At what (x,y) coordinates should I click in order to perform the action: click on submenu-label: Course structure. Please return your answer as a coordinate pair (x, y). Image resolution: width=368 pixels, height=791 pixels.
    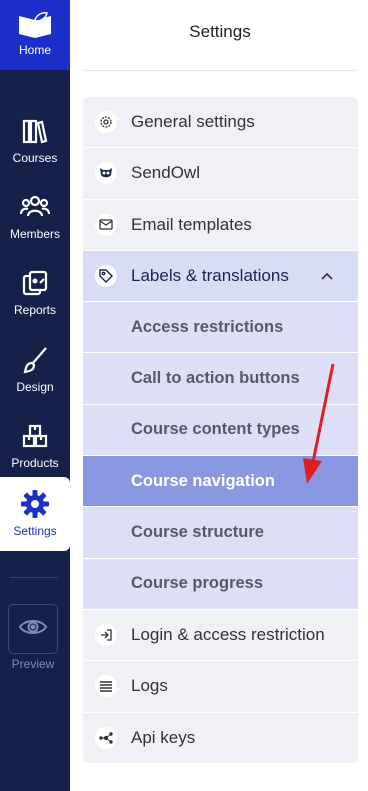
    Looking at the image, I should click on (197, 532).